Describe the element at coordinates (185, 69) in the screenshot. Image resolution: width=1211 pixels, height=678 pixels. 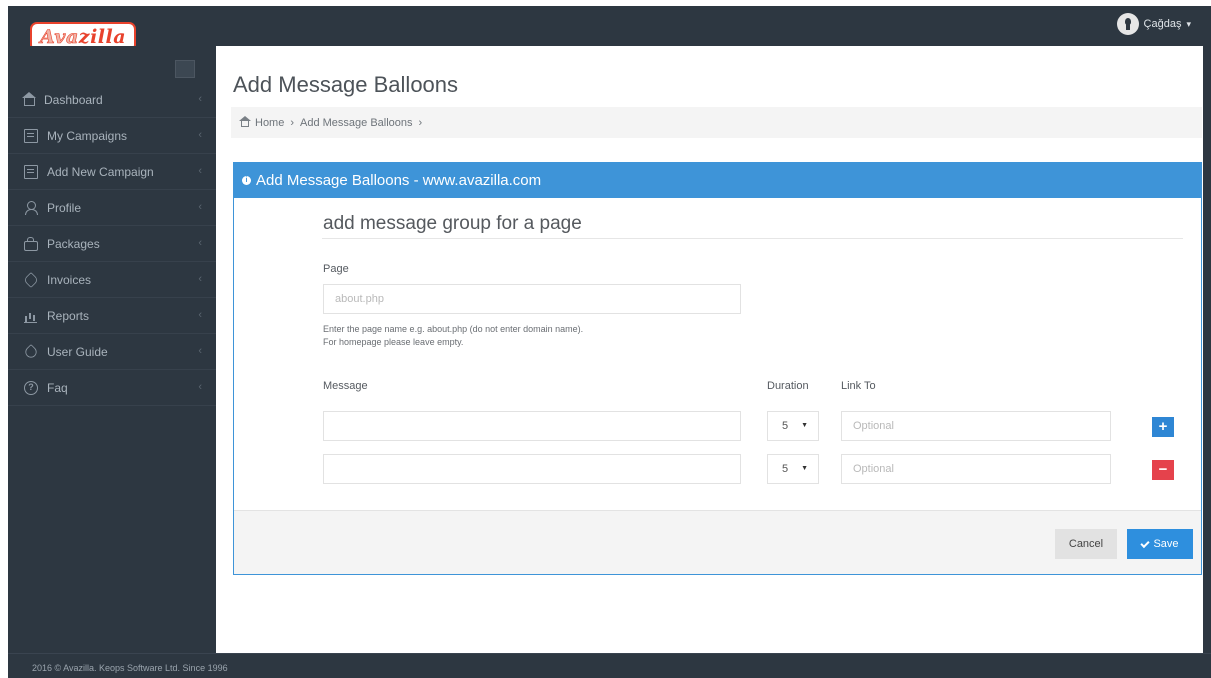
I see `sidebar-toggle-button` at that location.